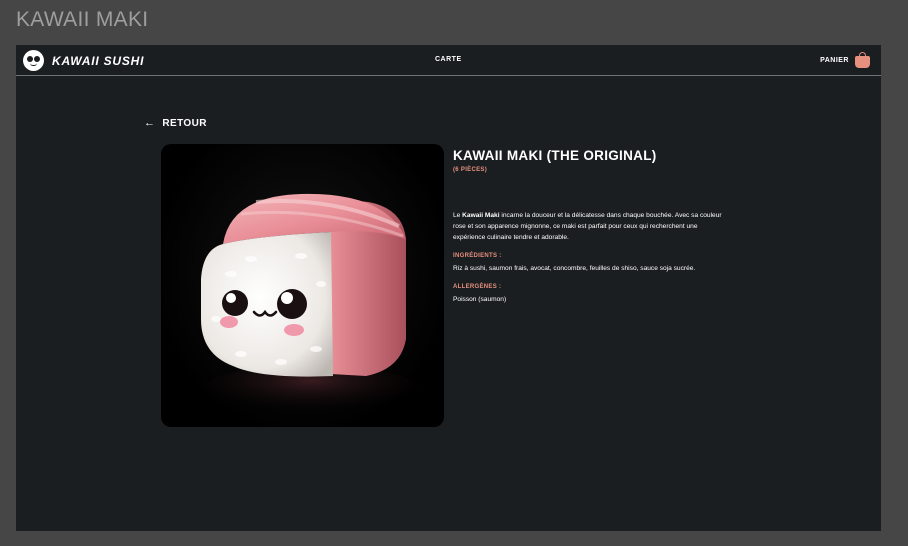  I want to click on product-pieces: (6 PIÈCES), so click(470, 170).